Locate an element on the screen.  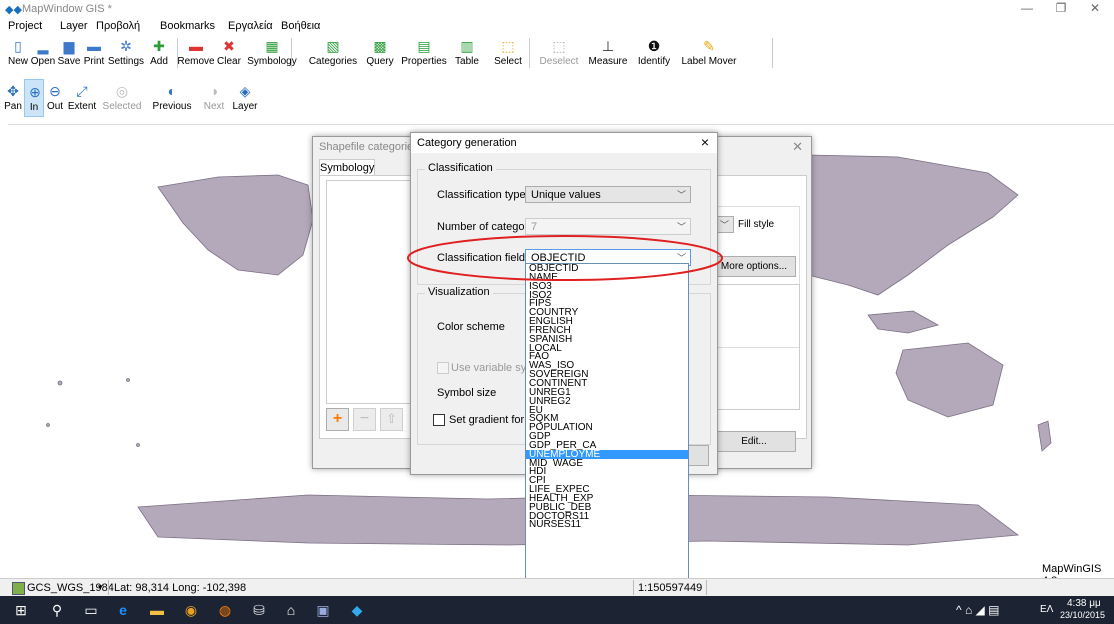
add-layer-icon: ✚ is located at coordinates (159, 46).